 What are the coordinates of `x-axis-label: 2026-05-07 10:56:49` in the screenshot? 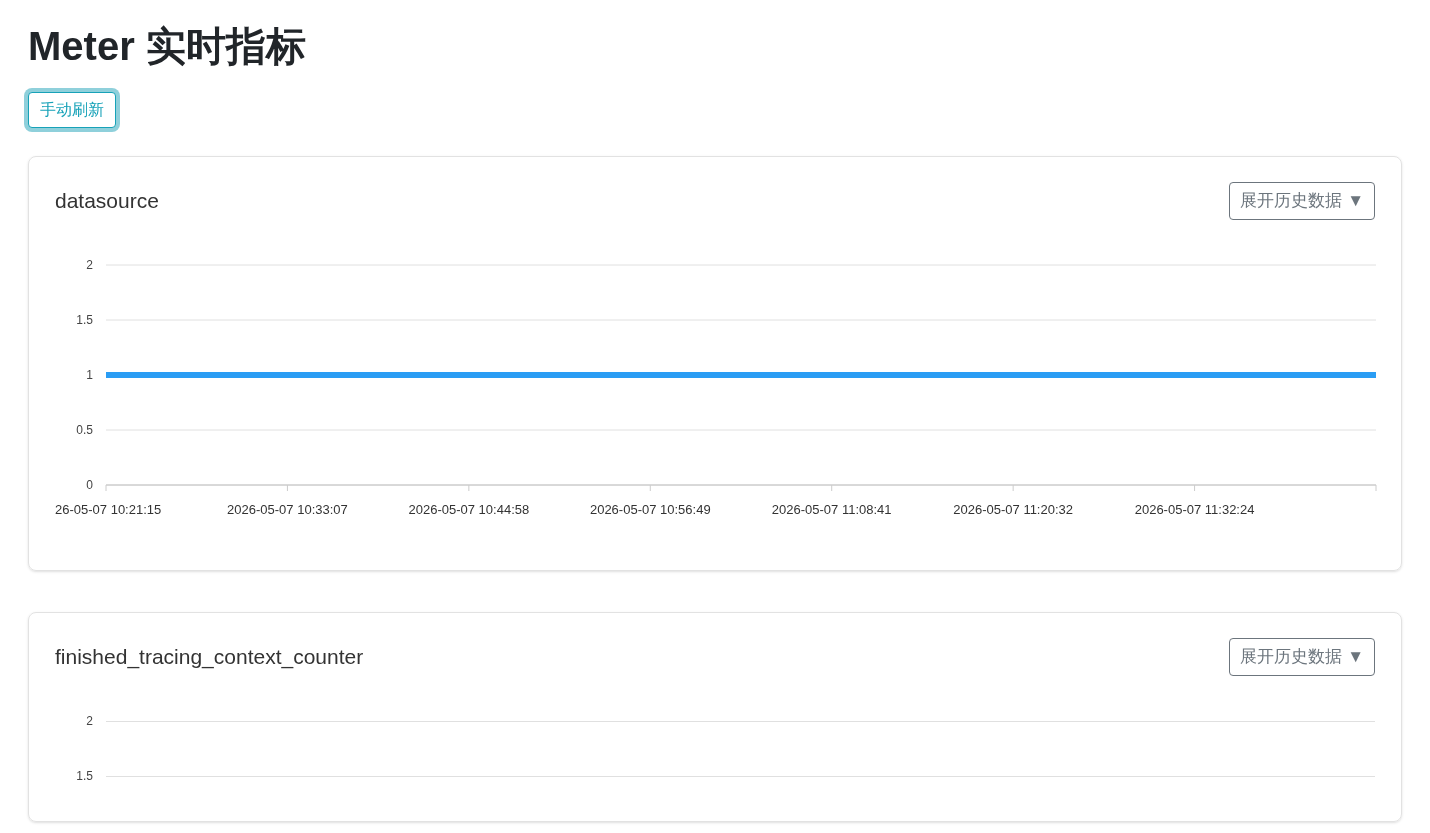 It's located at (650, 509).